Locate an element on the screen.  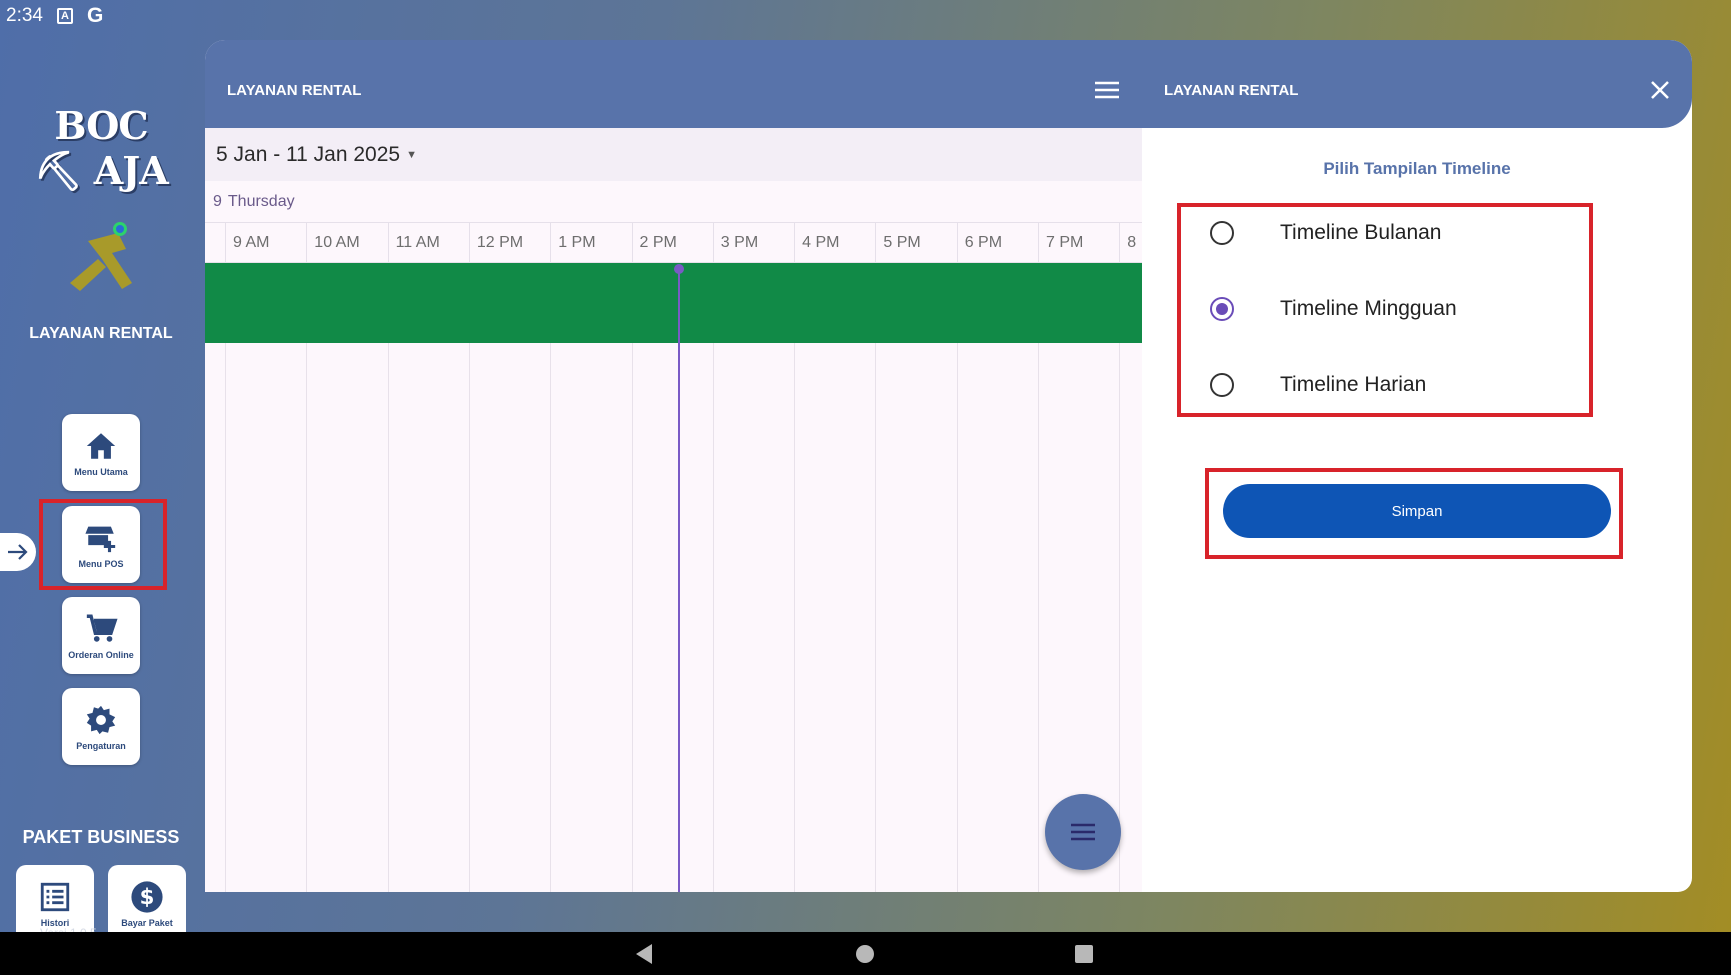
current-time-marker is located at coordinates (679, 269).